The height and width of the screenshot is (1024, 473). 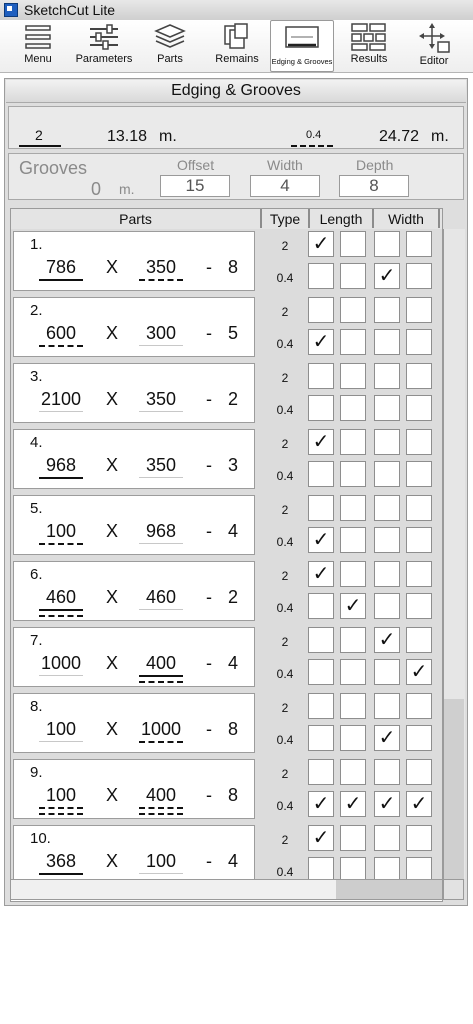 I want to click on results-button: Results, so click(x=369, y=46).